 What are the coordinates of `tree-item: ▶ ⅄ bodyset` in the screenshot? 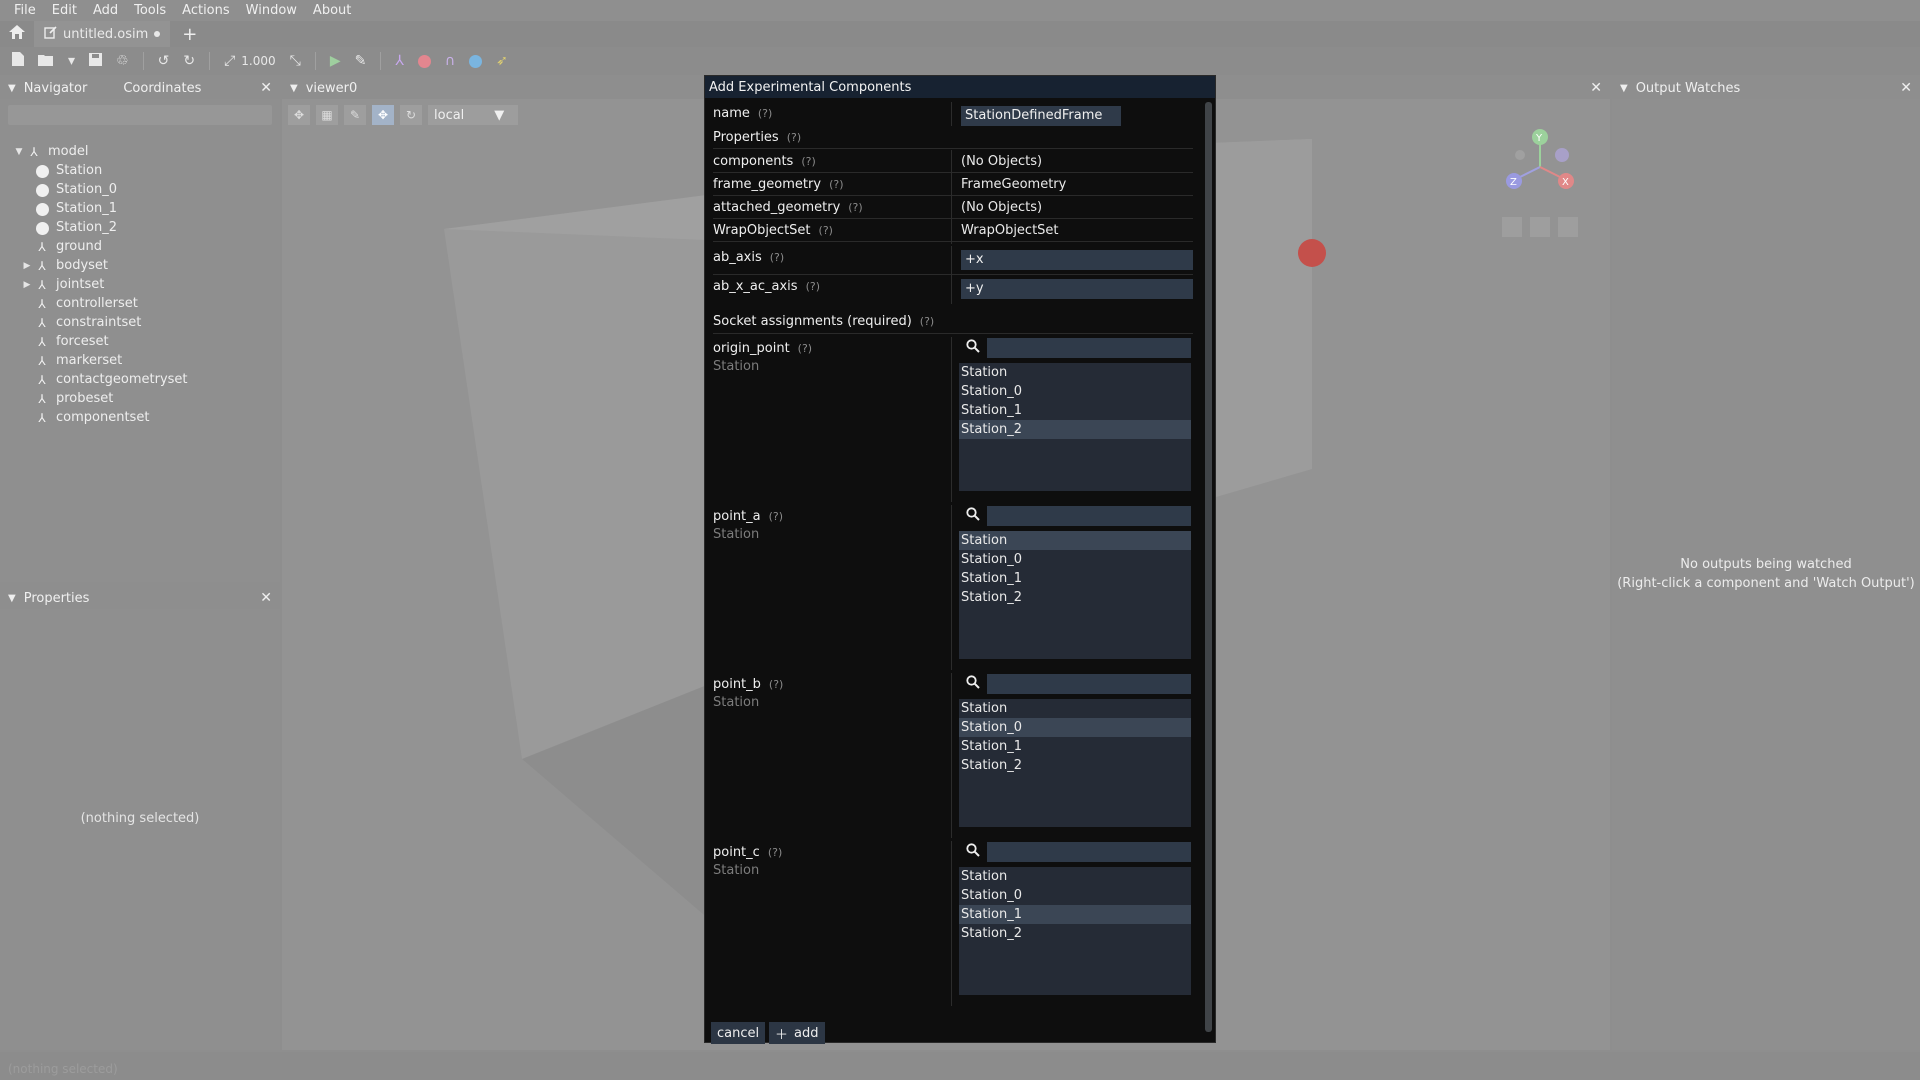 It's located at (140, 265).